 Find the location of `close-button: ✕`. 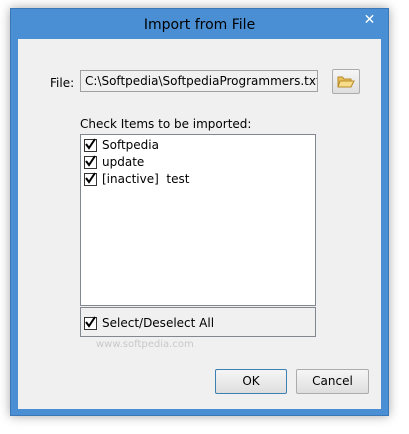

close-button: ✕ is located at coordinates (369, 20).